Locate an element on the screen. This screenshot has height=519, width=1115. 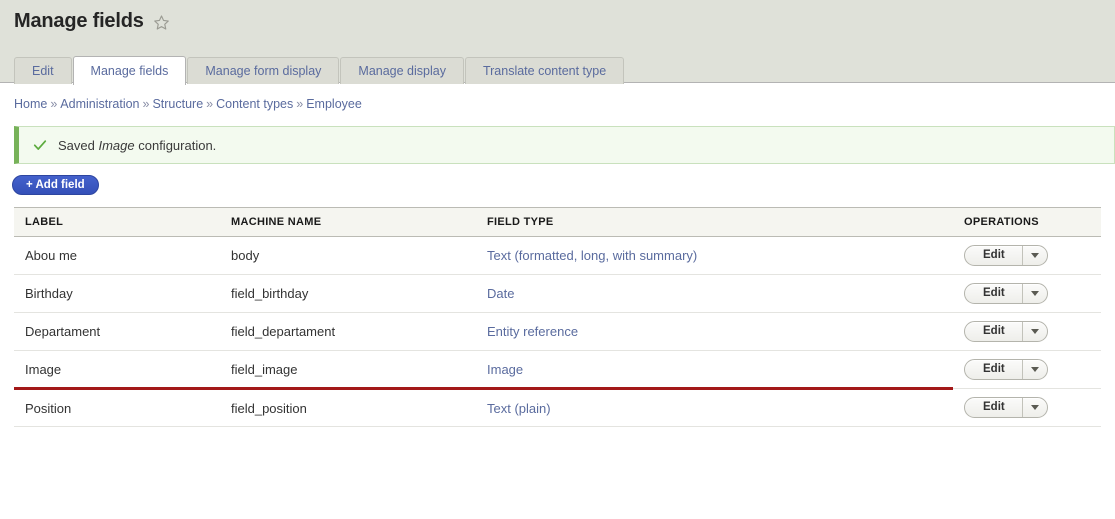
breadcrumb-item-content-types: Content types is located at coordinates (254, 104).